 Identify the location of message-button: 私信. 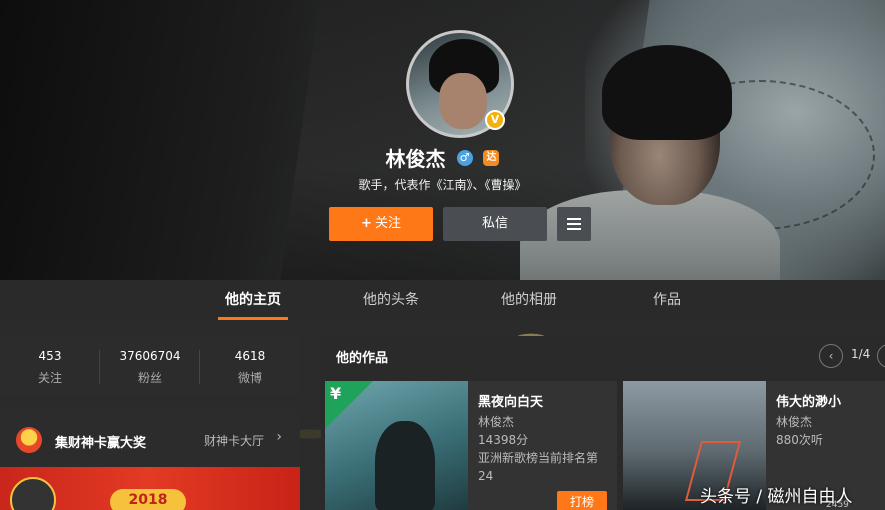
(495, 224).